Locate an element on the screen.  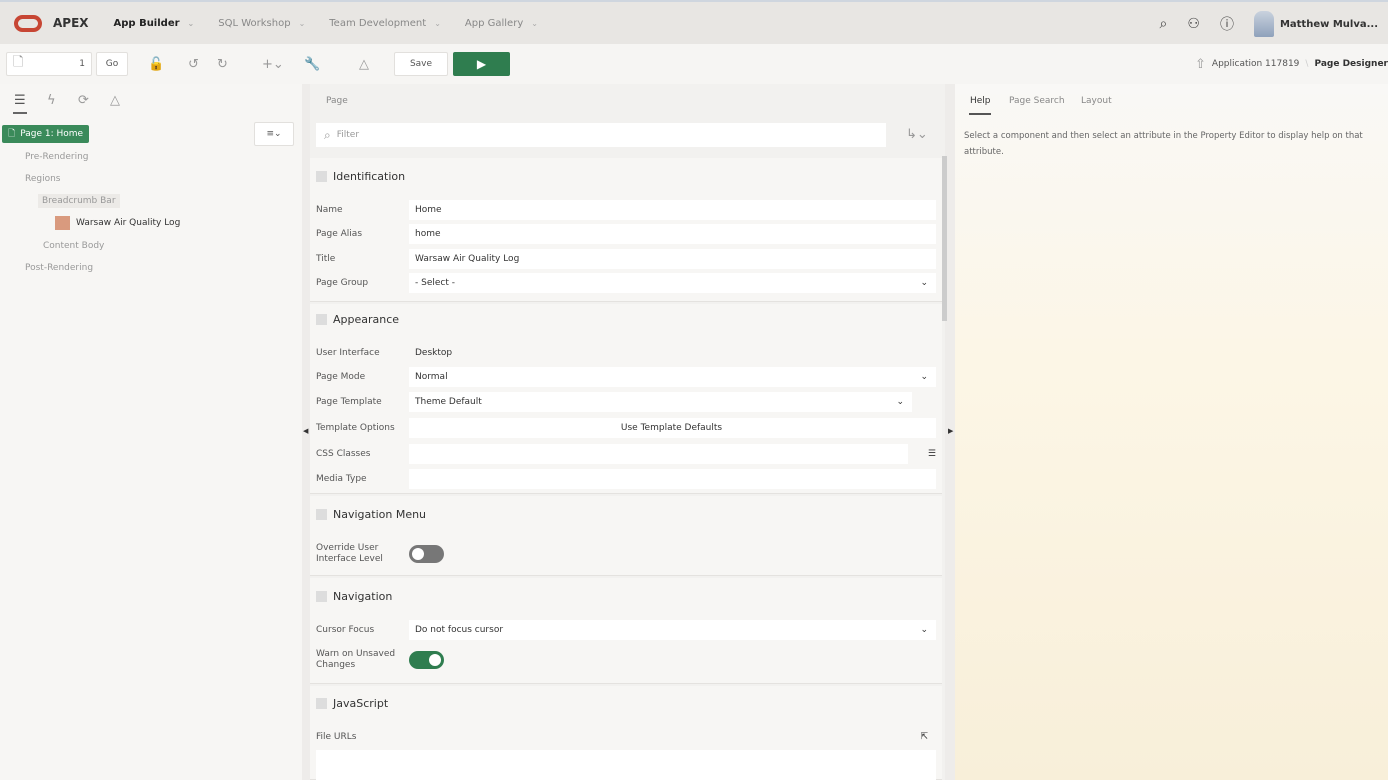
template-options-button: Use Template Defaults is located at coordinates (672, 428).